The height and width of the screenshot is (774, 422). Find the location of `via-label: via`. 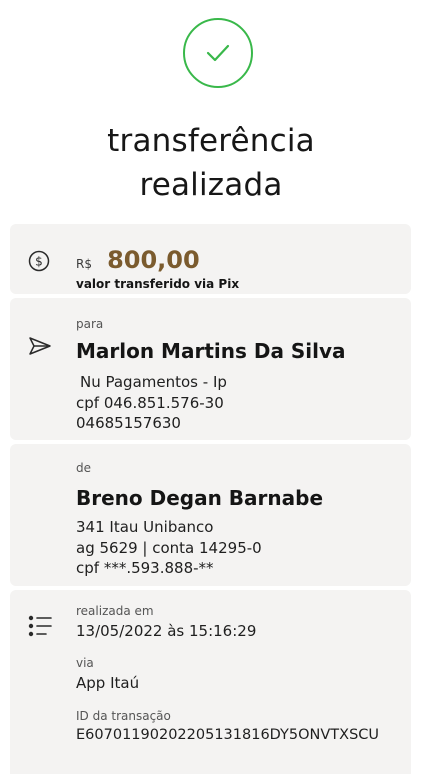

via-label: via is located at coordinates (85, 663).